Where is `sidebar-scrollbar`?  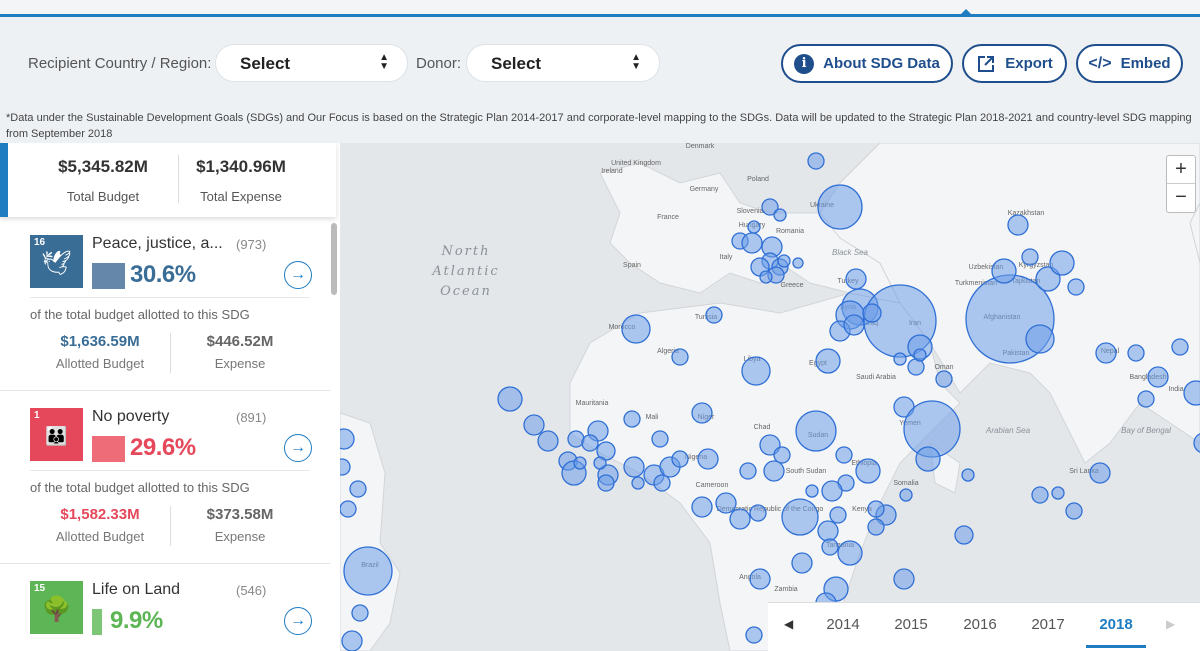
sidebar-scrollbar is located at coordinates (334, 259).